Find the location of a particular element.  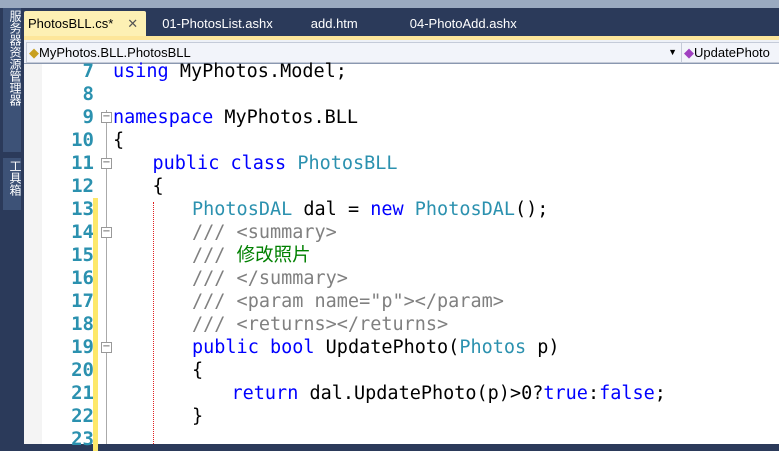

code-token: bool is located at coordinates (292, 347).